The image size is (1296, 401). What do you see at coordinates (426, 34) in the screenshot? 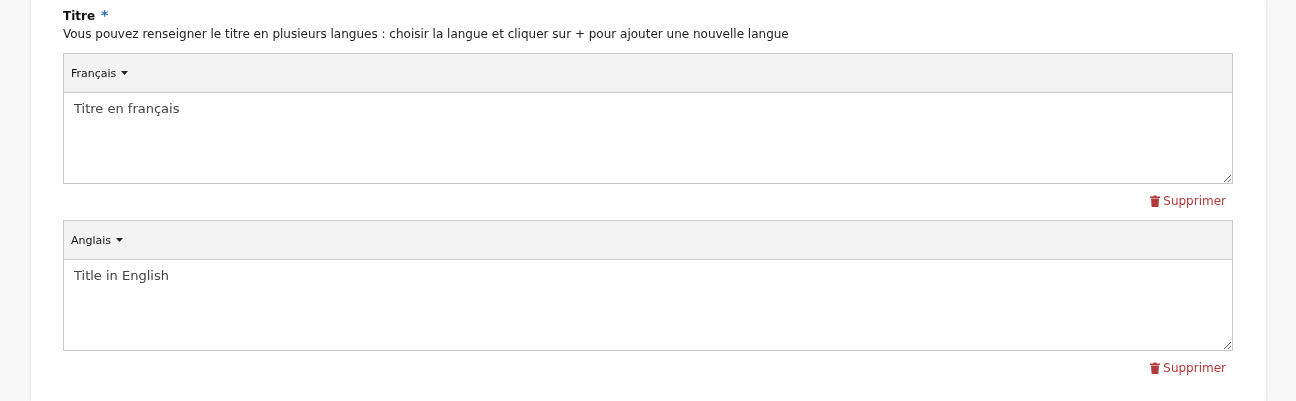
I see `help-text: Vous pouvez renseigner le titre en plusieurs langues : choisir la langue et cliquer sur + pour ajouter une nouvelle langue` at bounding box center [426, 34].